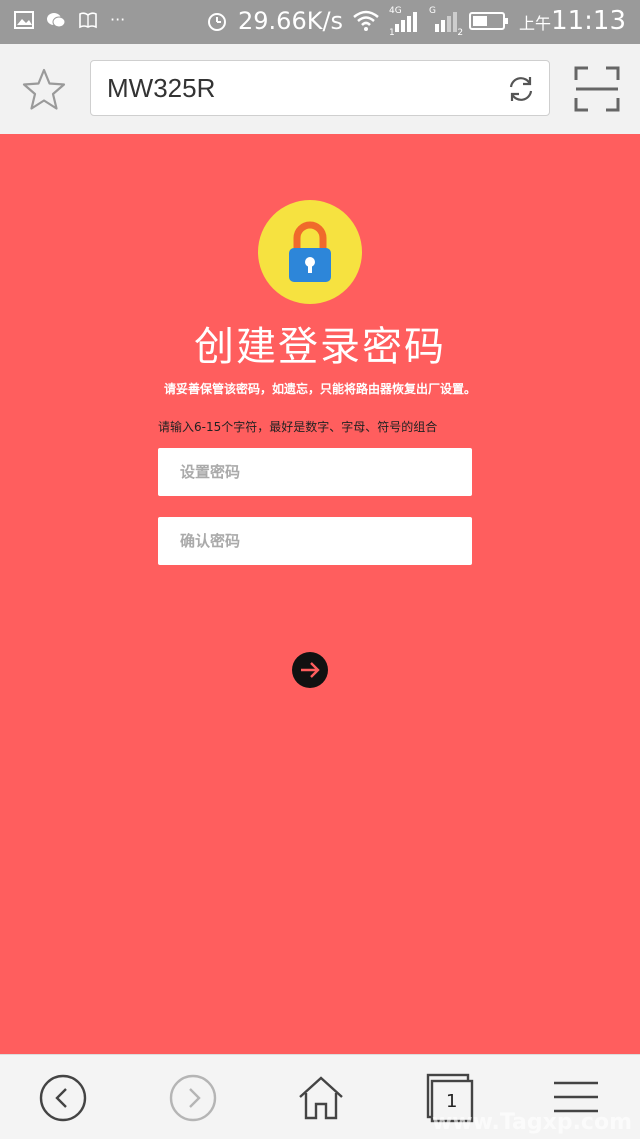  I want to click on signal-g-icon: G 2, so click(446, 22).